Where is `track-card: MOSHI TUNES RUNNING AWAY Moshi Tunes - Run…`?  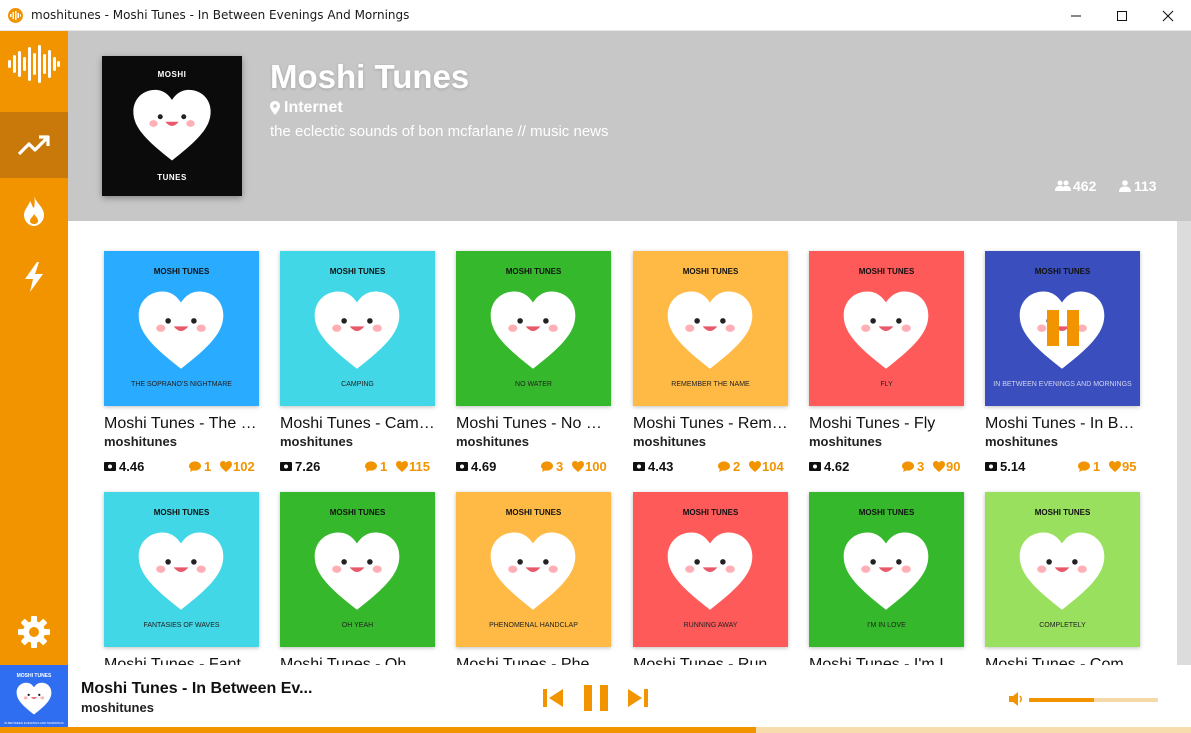 track-card: MOSHI TUNES RUNNING AWAY Moshi Tunes - Run… is located at coordinates (710, 578).